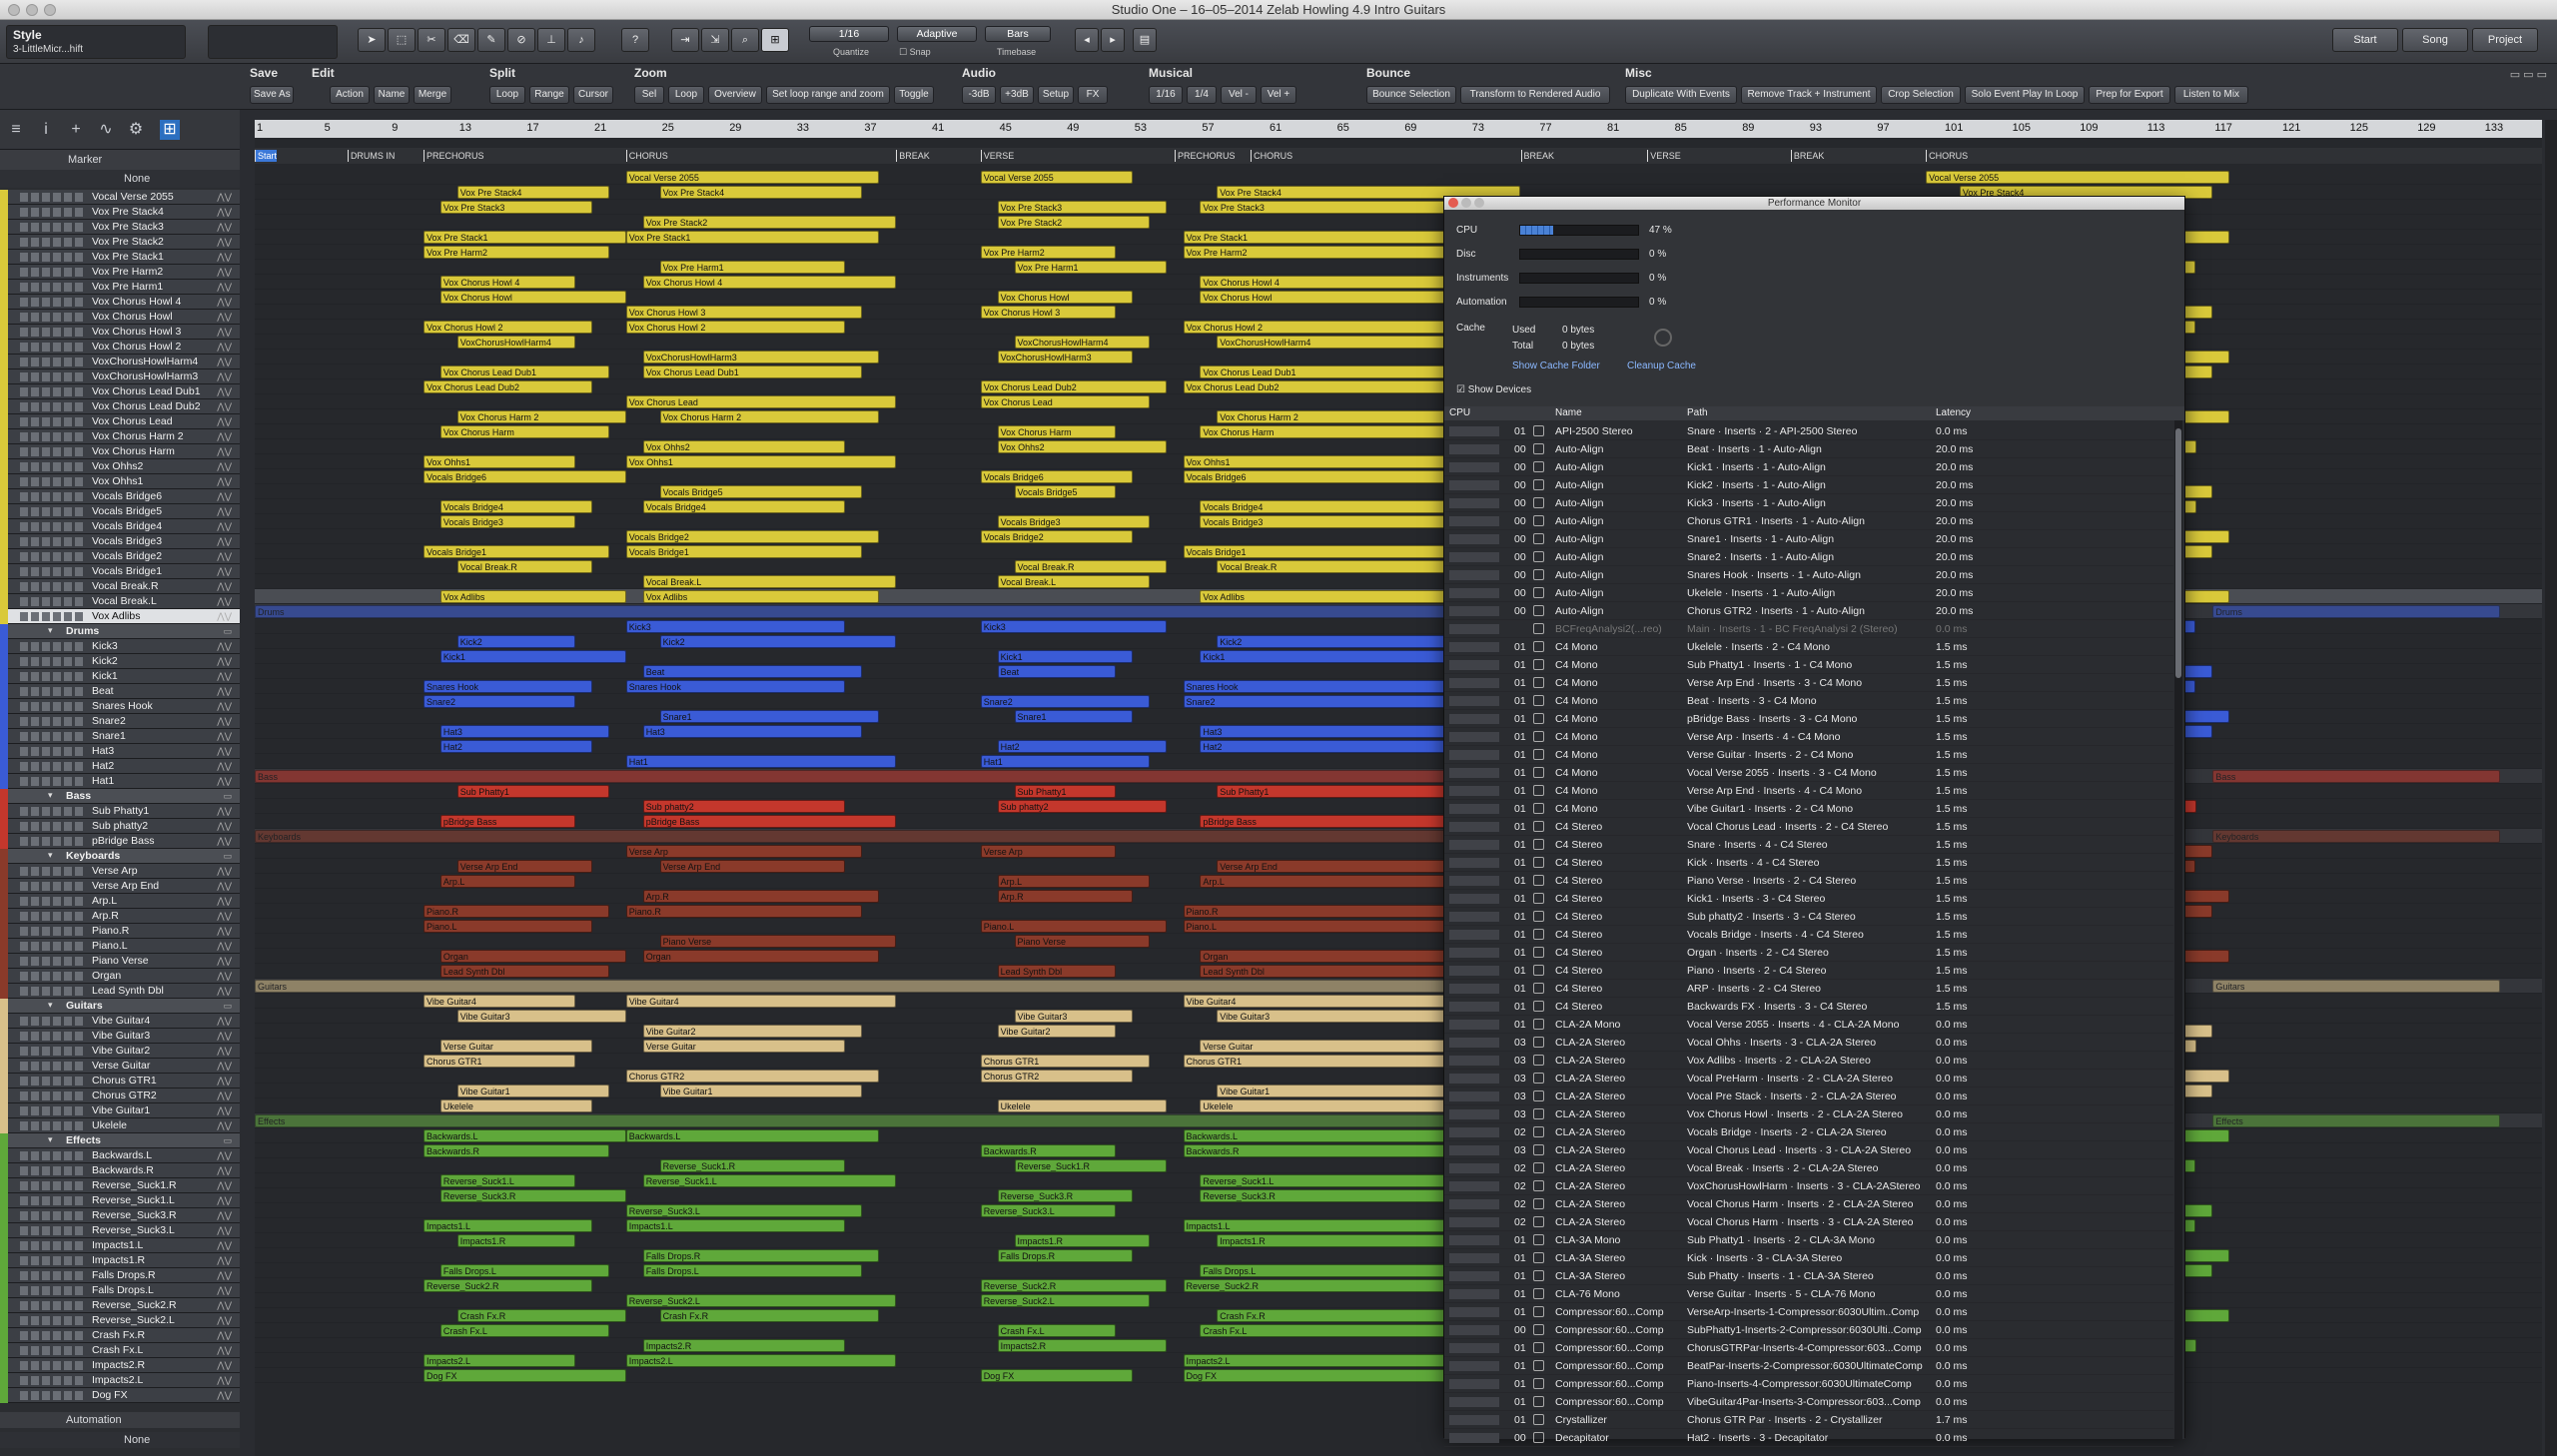  Describe the element at coordinates (686, 95) in the screenshot. I see `macro-button-loop: Loop` at that location.